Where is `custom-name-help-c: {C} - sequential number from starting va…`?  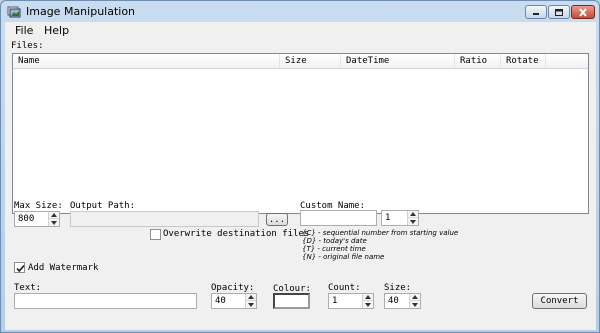 custom-name-help-c: {C} - sequential number from starting va… is located at coordinates (380, 233).